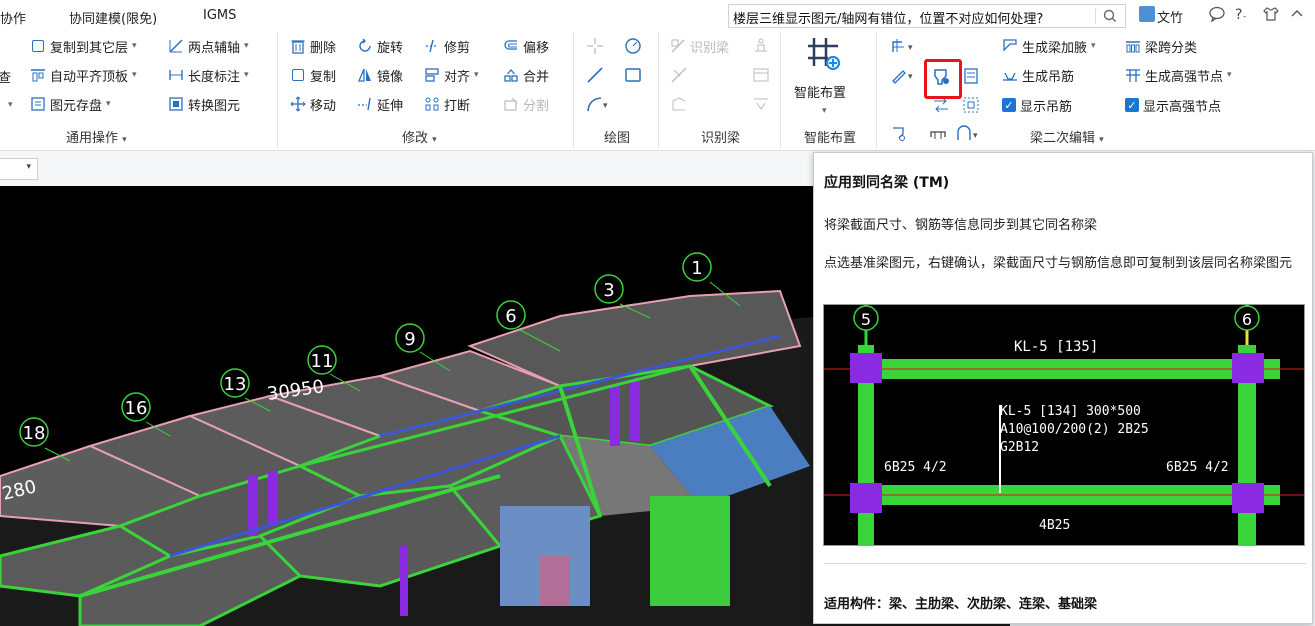  Describe the element at coordinates (1217, 14) in the screenshot. I see `chat-icon` at that location.